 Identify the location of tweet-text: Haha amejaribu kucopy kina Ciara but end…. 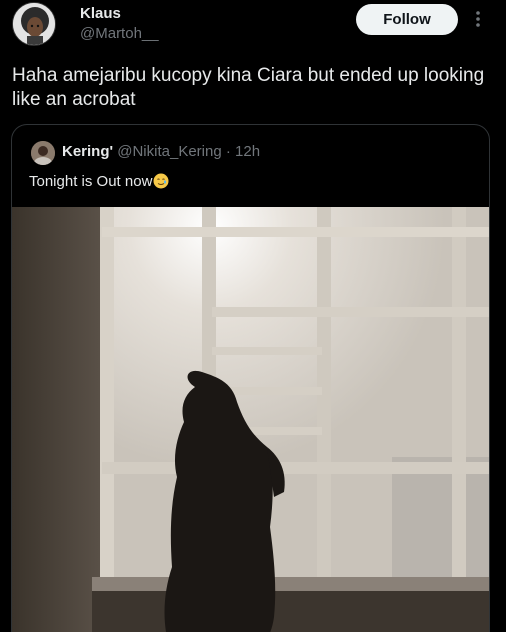
(248, 87).